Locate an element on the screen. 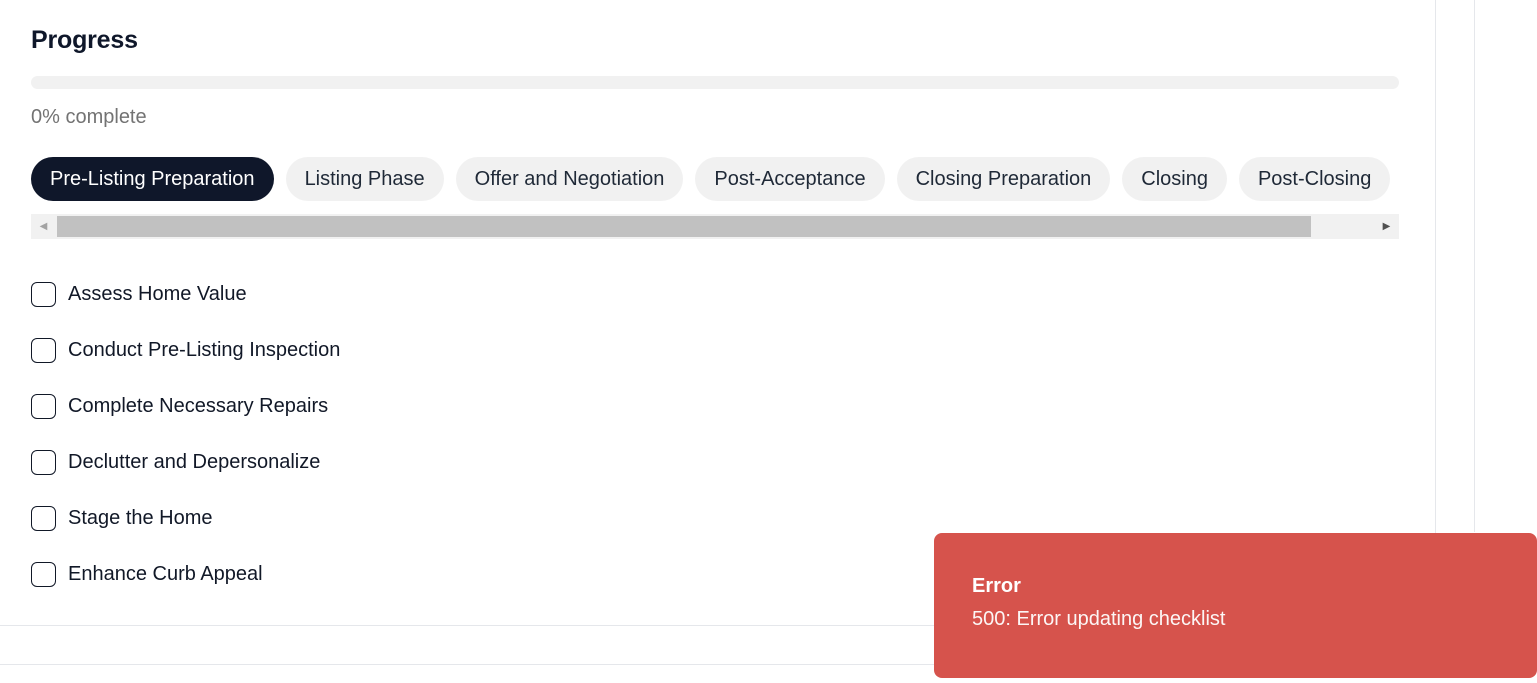 Image resolution: width=1537 pixels, height=683 pixels. checklist-item-label: Stage the Home is located at coordinates (140, 518).